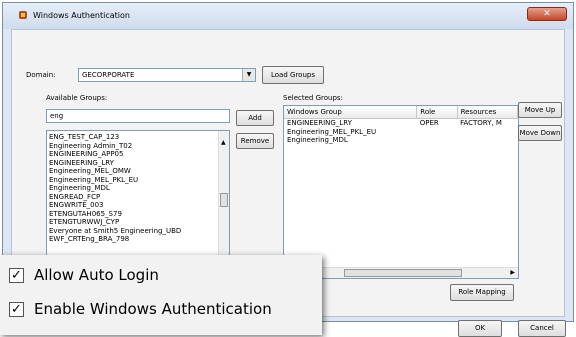 The width and height of the screenshot is (576, 337). What do you see at coordinates (115, 180) in the screenshot?
I see `list-item: Engineering_MEL_PKL_EU` at bounding box center [115, 180].